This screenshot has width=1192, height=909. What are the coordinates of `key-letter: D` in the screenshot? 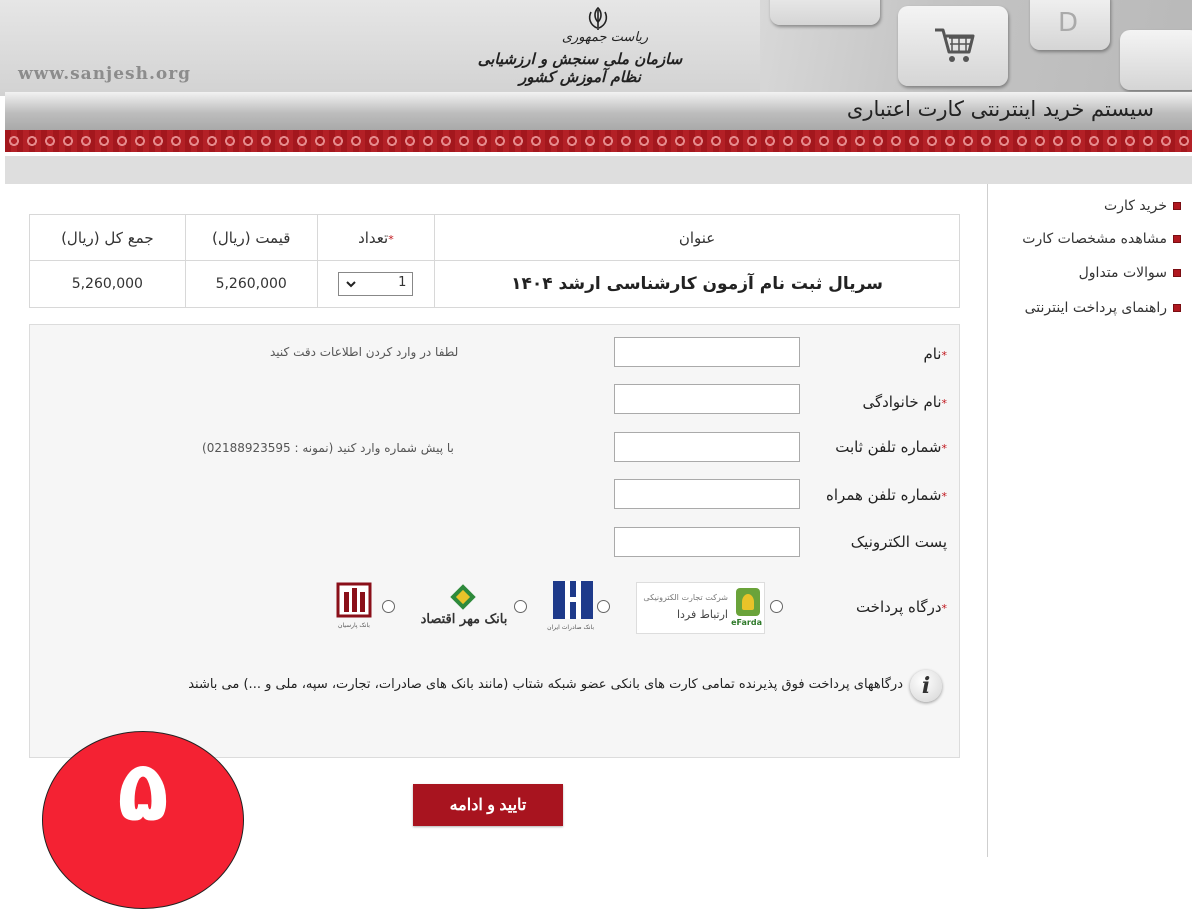 It's located at (1068, 23).